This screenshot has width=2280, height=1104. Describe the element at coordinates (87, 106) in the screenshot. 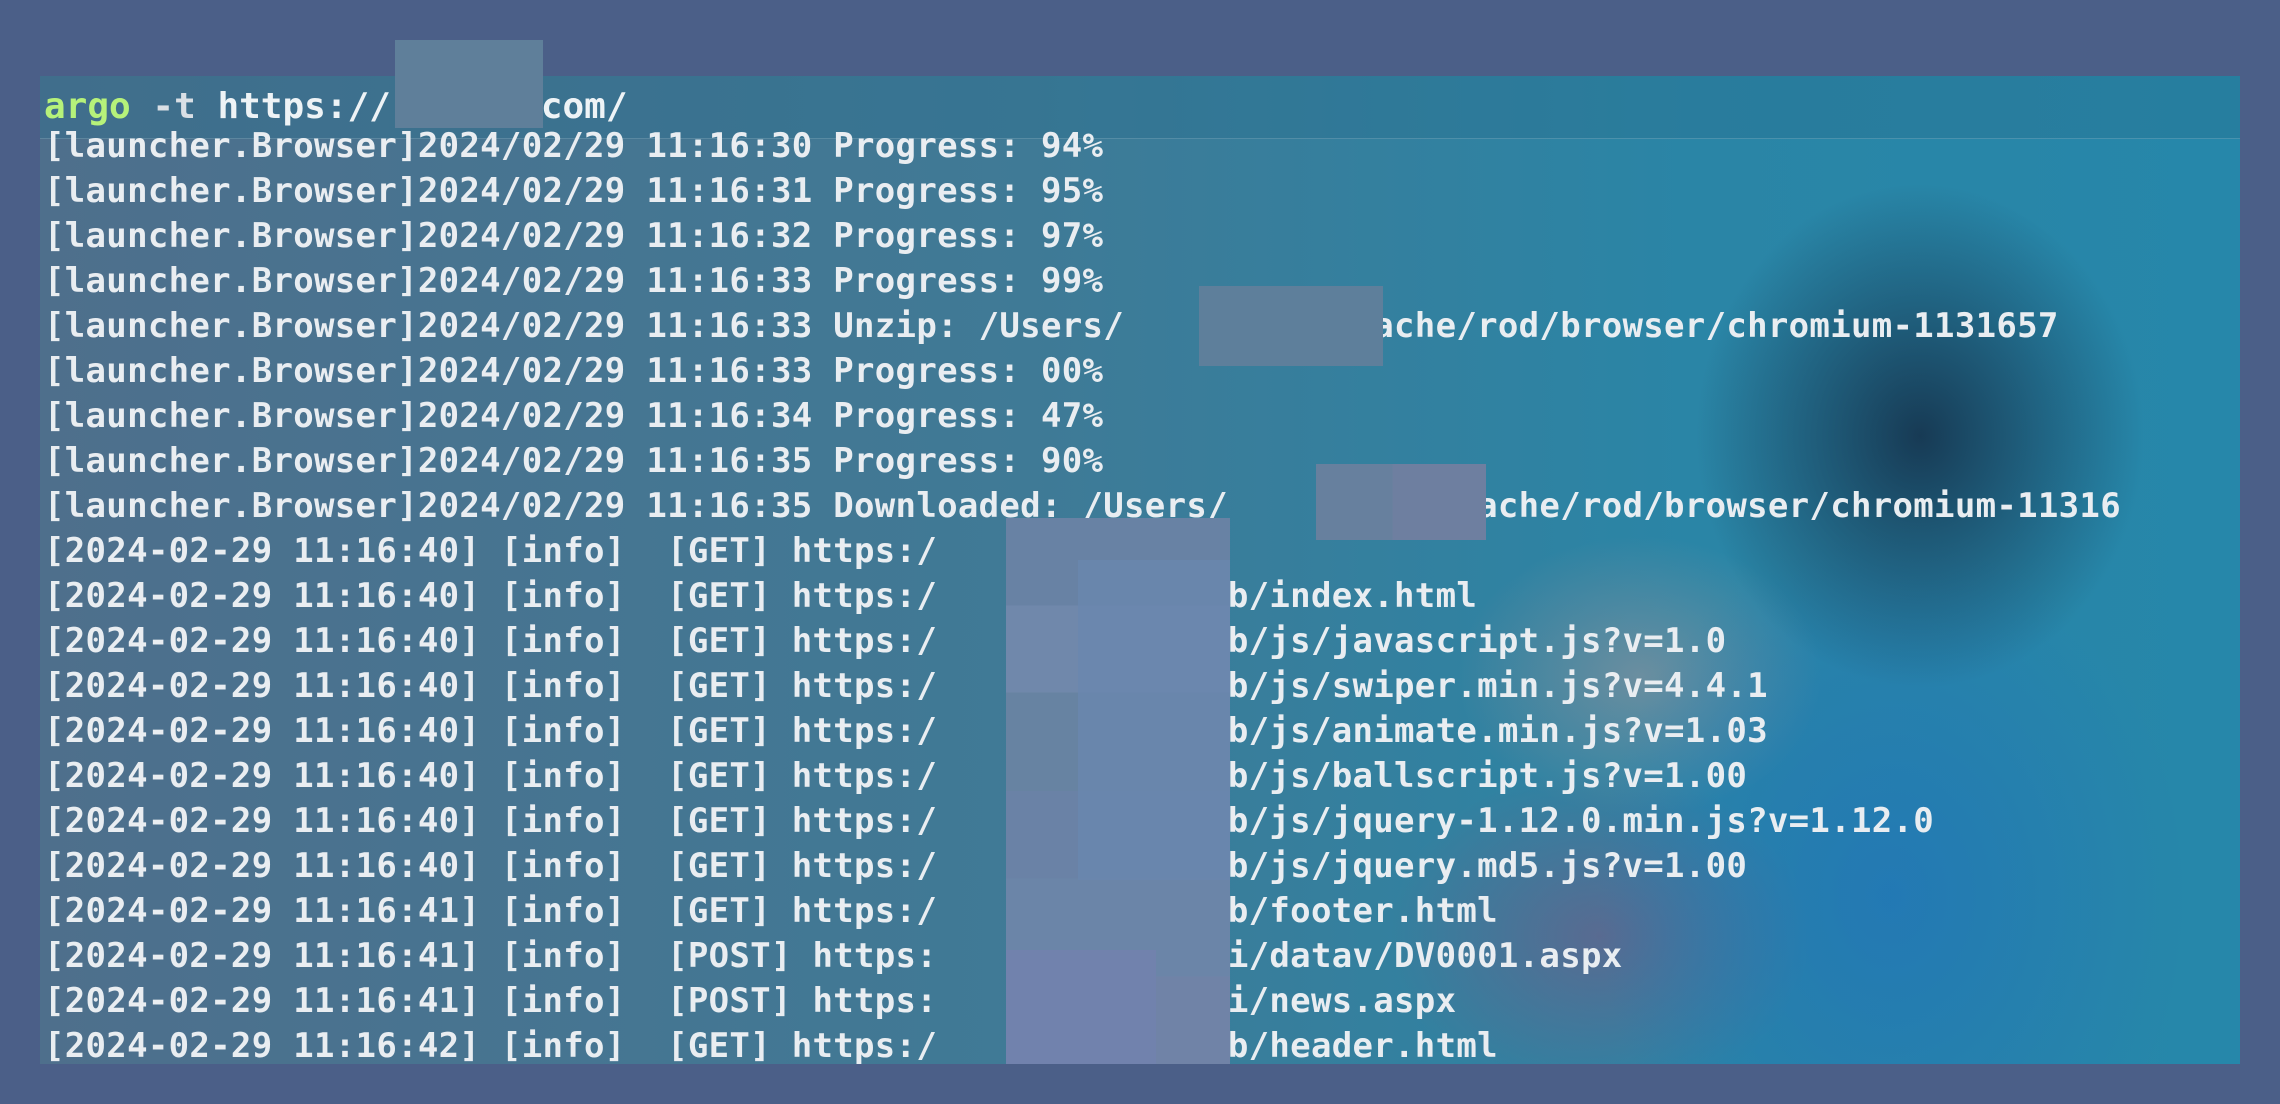

I see `command-program: argo` at that location.